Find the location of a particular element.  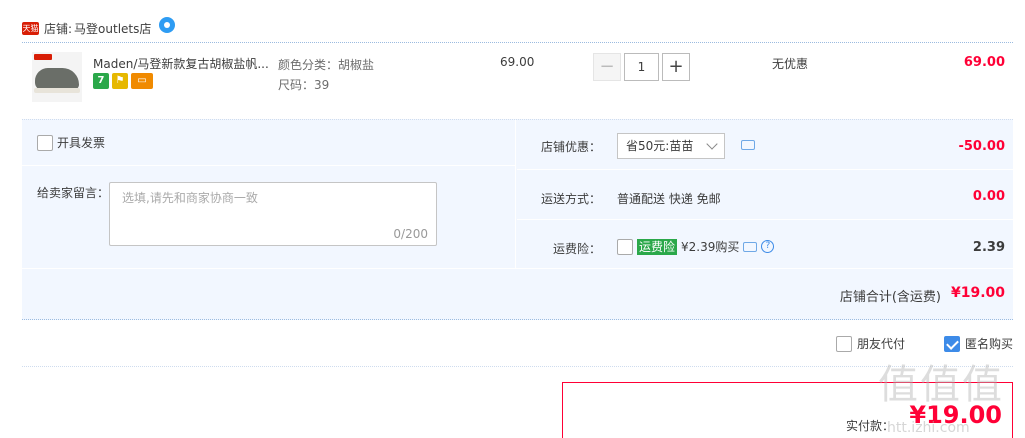

shipping-row: 运送方式： 普通配送 快递 免邮 0.00 is located at coordinates (765, 195).